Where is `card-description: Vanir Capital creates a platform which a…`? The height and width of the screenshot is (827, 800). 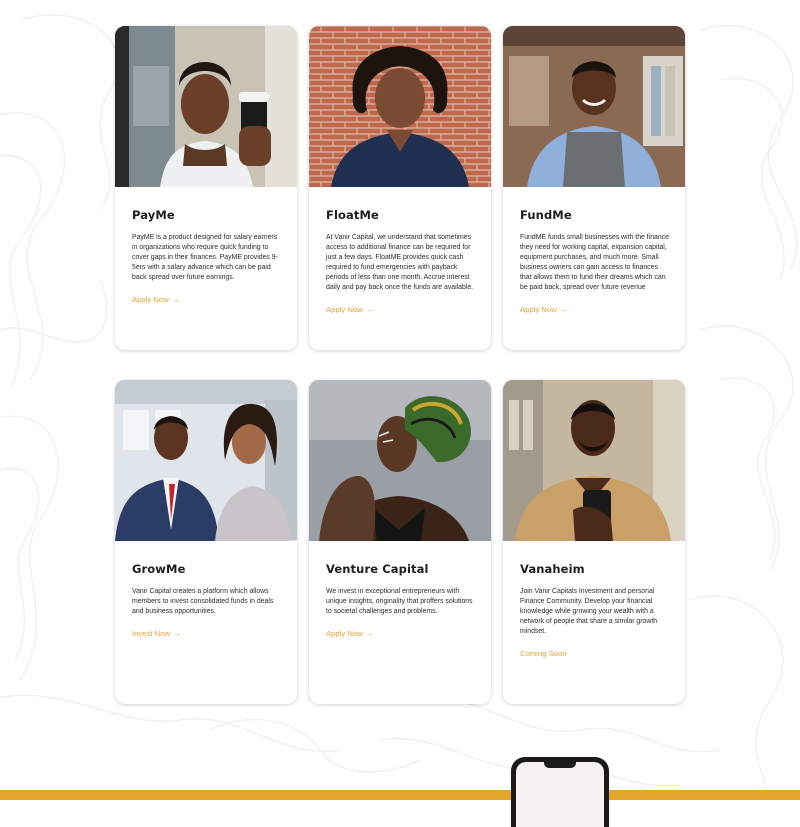 card-description: Vanir Capital creates a platform which a… is located at coordinates (203, 601).